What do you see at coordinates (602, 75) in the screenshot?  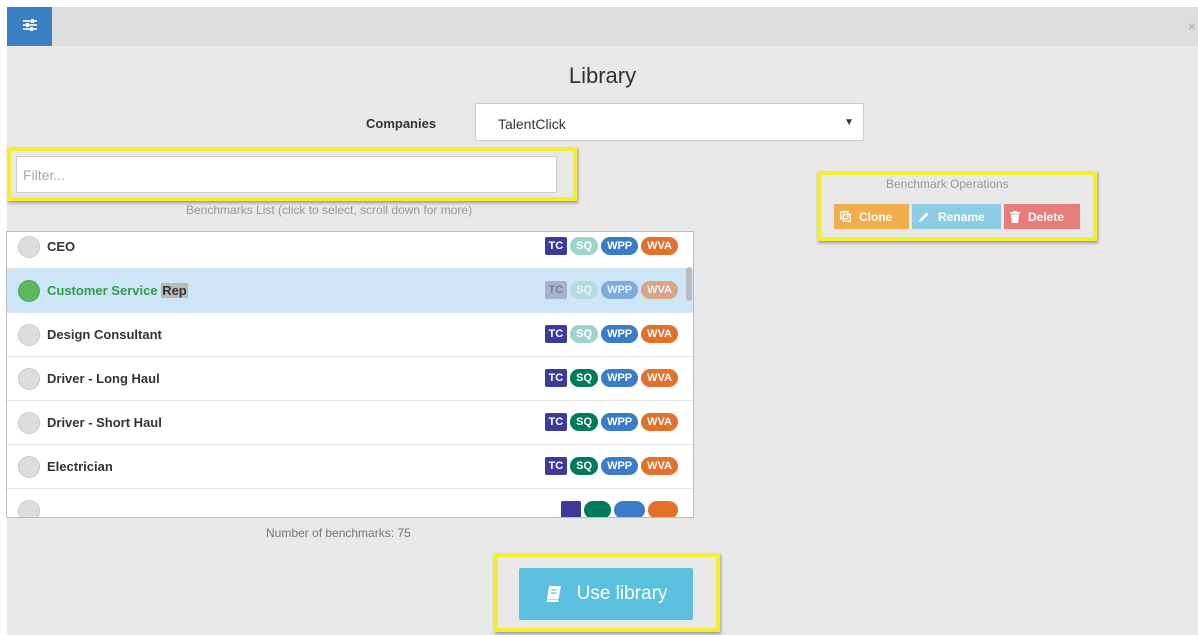 I see `page-title: Library` at bounding box center [602, 75].